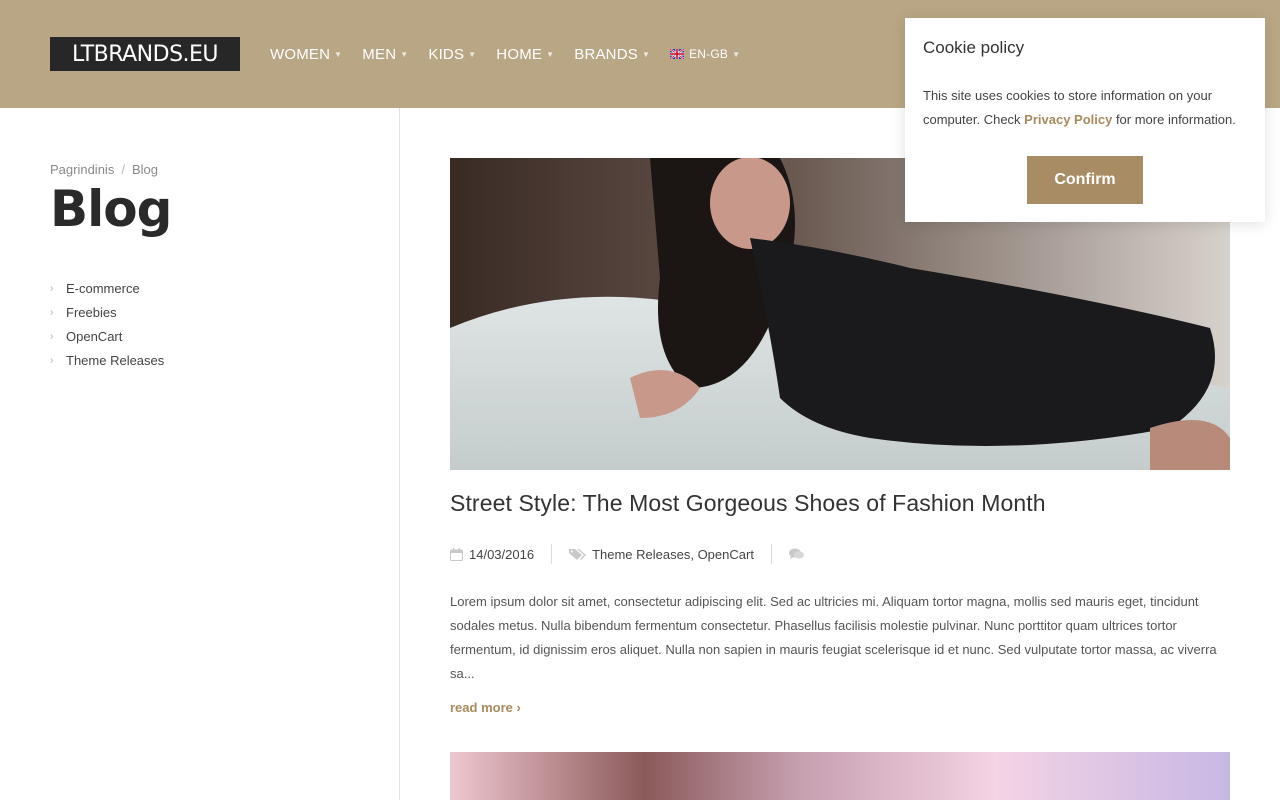 The width and height of the screenshot is (1280, 800). I want to click on breadcrumb-home: Pagrindinis, so click(82, 169).